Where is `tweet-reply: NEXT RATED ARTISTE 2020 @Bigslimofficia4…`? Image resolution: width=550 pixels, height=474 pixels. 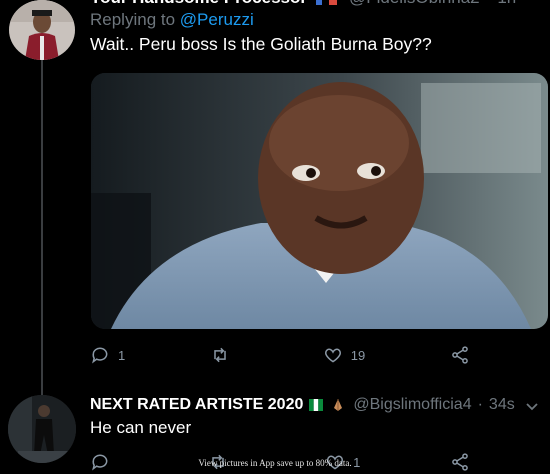
tweet-reply: NEXT RATED ARTISTE 2020 @Bigslimofficia4… is located at coordinates (320, 417).